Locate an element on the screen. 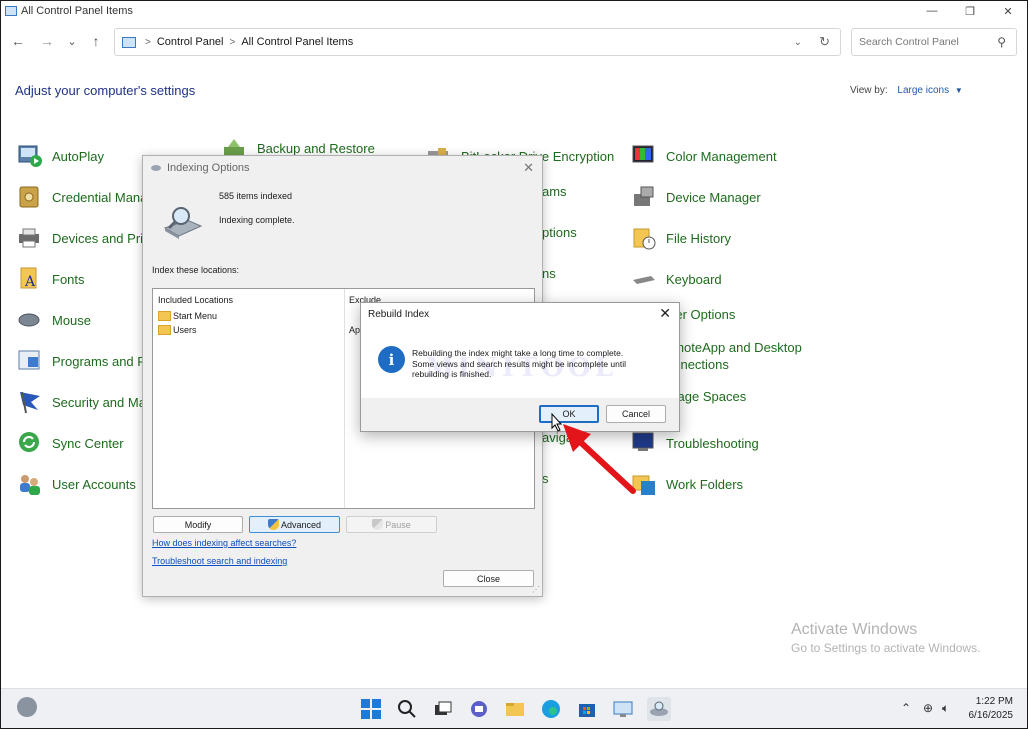 The width and height of the screenshot is (1028, 729). item-security-maintenance: Security and Ma is located at coordinates (81, 402).